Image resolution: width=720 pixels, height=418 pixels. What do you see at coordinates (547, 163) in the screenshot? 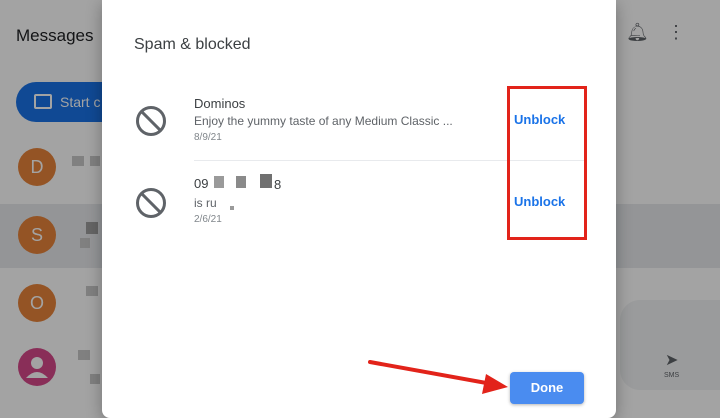
I see `highlight-box` at bounding box center [547, 163].